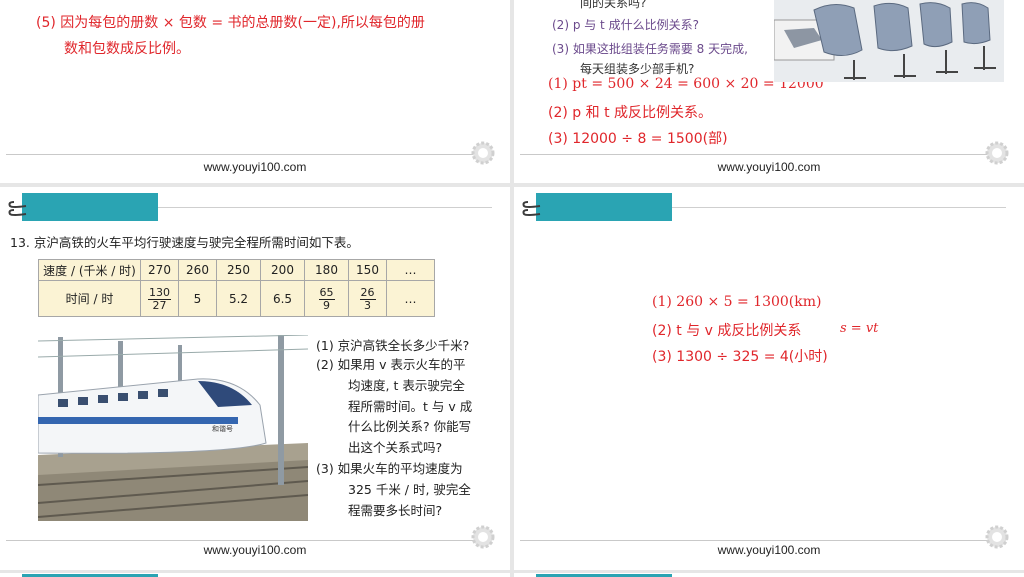 This screenshot has width=1024, height=577. Describe the element at coordinates (859, 328) in the screenshot. I see `answer-2-formula: s = vt` at that location.